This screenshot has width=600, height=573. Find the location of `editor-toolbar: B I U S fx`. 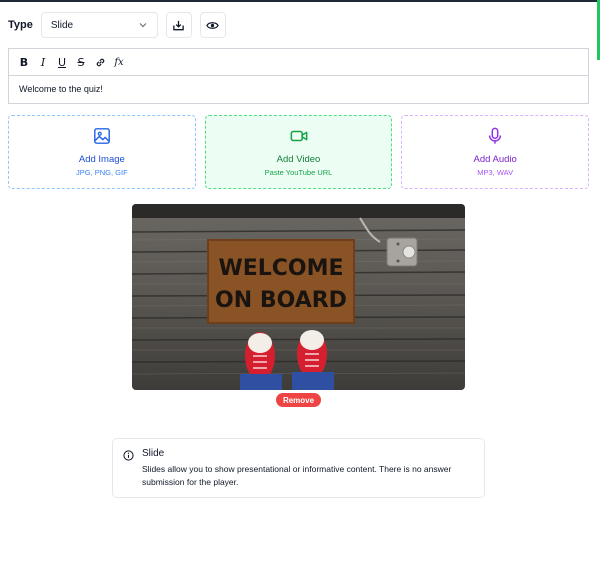

editor-toolbar: B I U S fx is located at coordinates (298, 62).